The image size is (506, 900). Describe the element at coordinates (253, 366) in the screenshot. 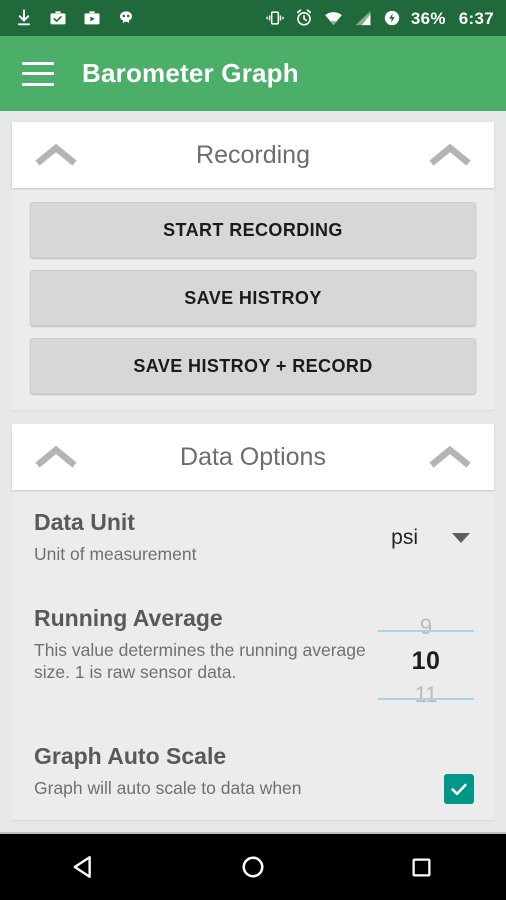

I see `save-history-and-record-button: SAVE HISTROY + RECORD` at that location.